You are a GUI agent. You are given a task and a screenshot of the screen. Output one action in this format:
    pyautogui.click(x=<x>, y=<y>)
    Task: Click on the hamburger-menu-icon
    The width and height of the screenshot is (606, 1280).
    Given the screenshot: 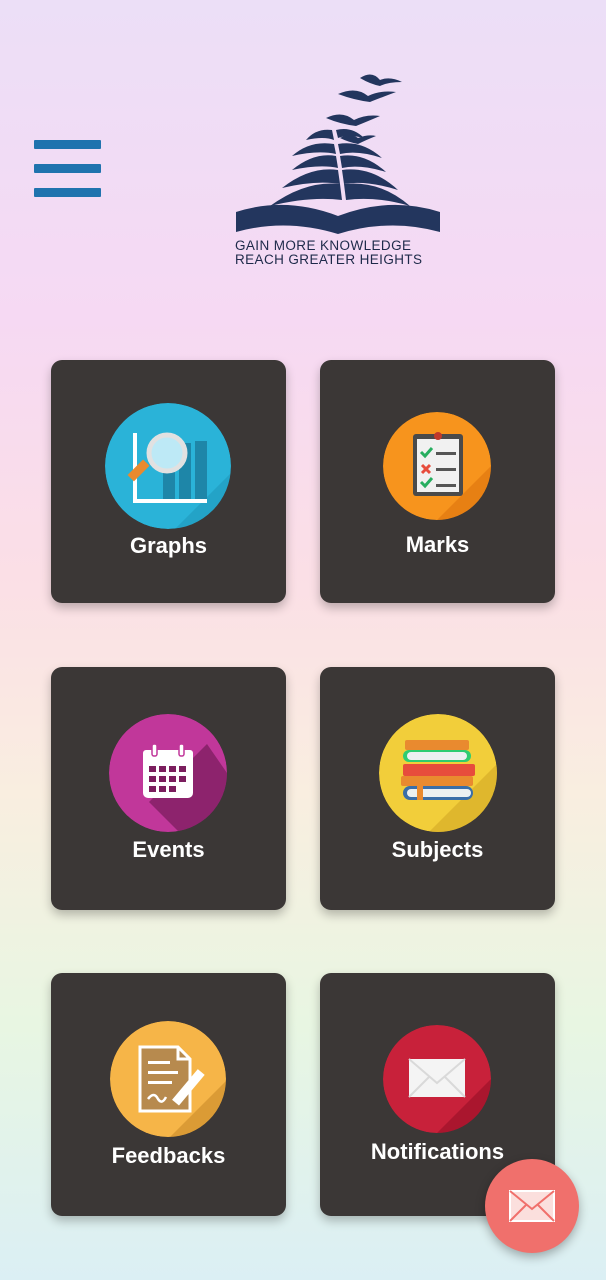 What is the action you would take?
    pyautogui.click(x=67, y=169)
    